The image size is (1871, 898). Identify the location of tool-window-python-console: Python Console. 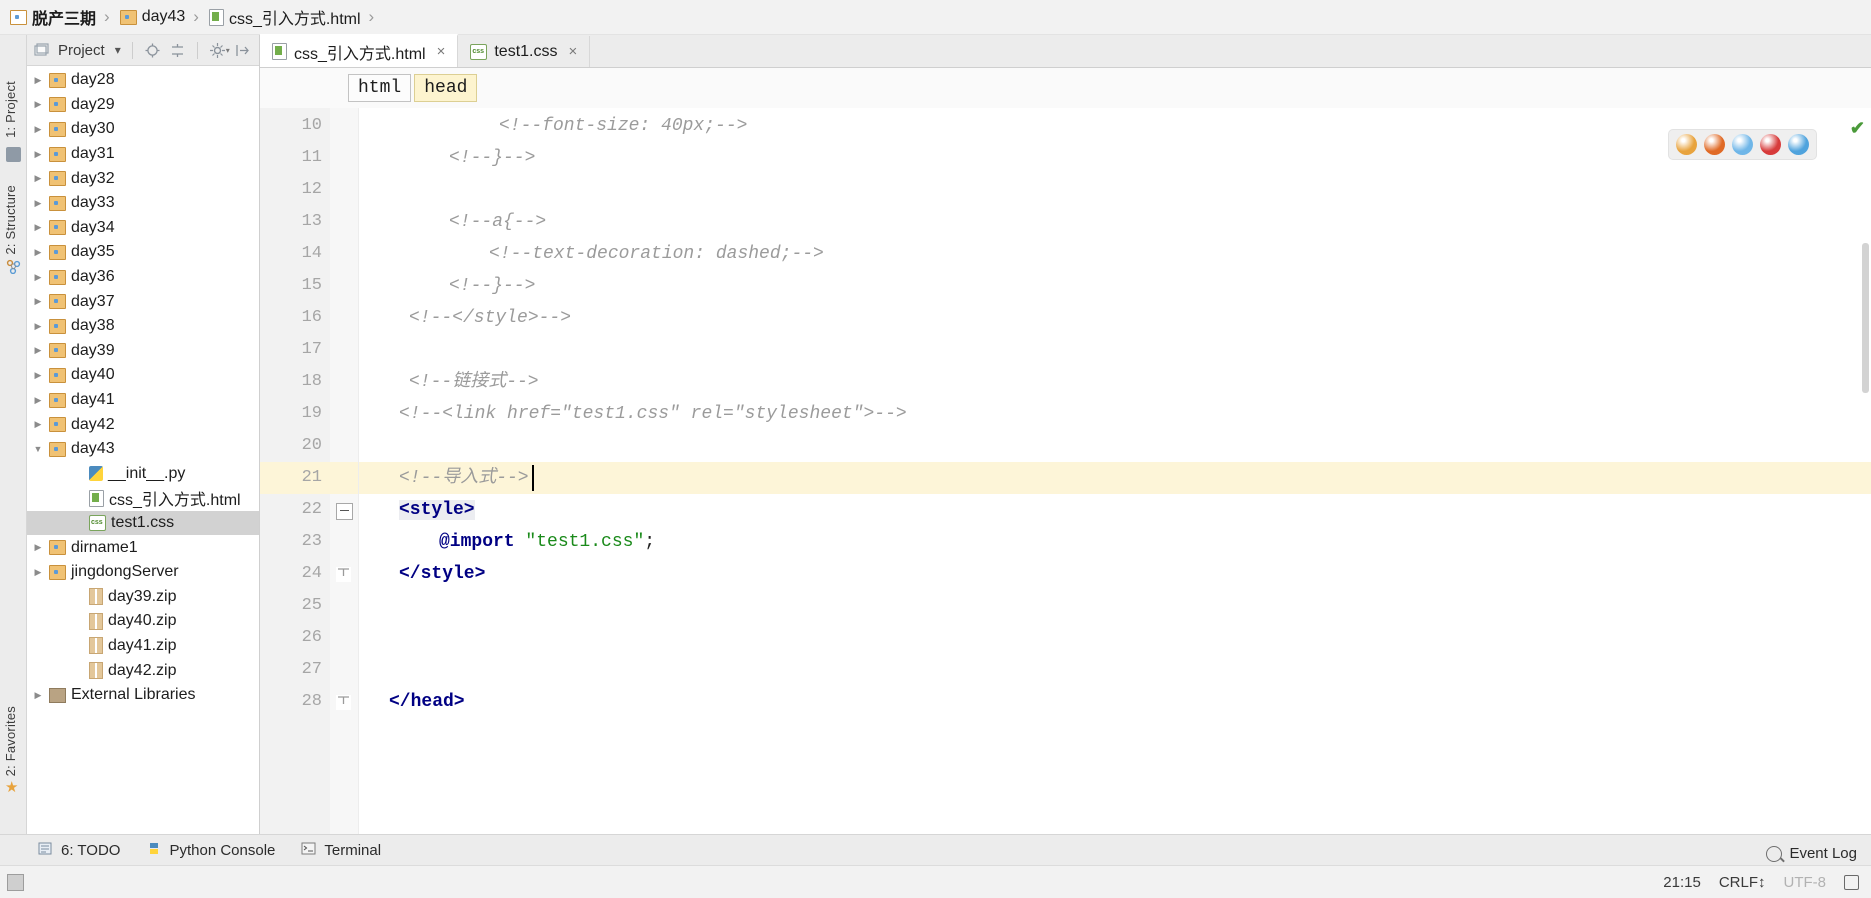
(210, 850).